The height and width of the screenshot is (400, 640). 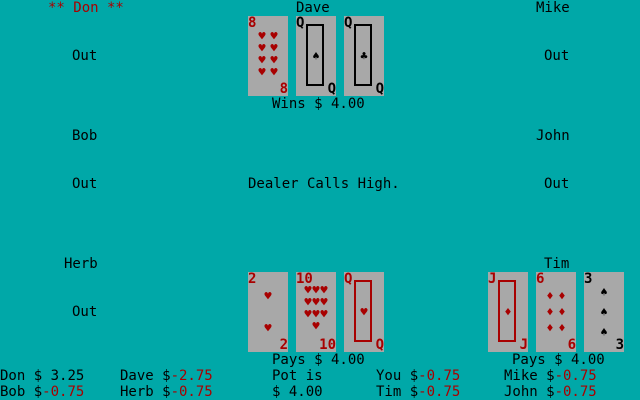 What do you see at coordinates (550, 392) in the screenshot?
I see `score-john: John $-0.75` at bounding box center [550, 392].